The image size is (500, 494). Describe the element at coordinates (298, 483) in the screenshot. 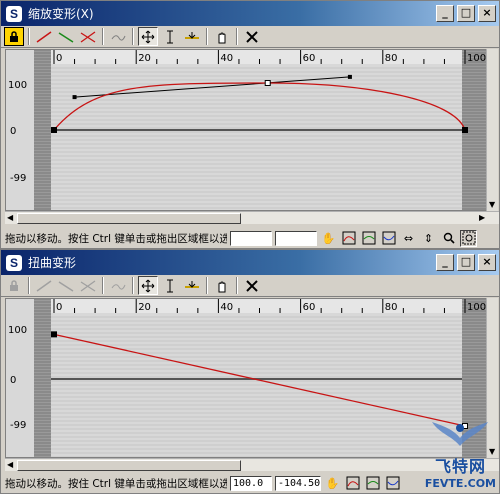

I see `point-y-field: -104.505` at that location.